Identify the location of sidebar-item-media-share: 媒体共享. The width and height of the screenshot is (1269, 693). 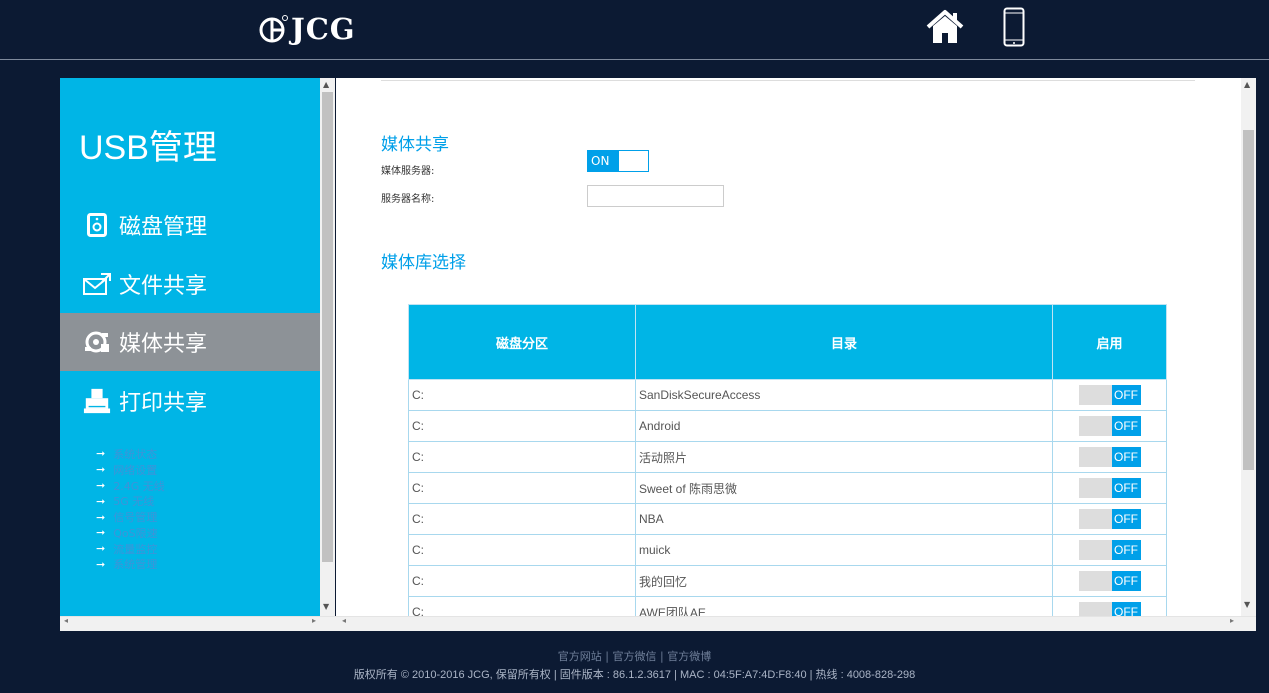
(190, 342).